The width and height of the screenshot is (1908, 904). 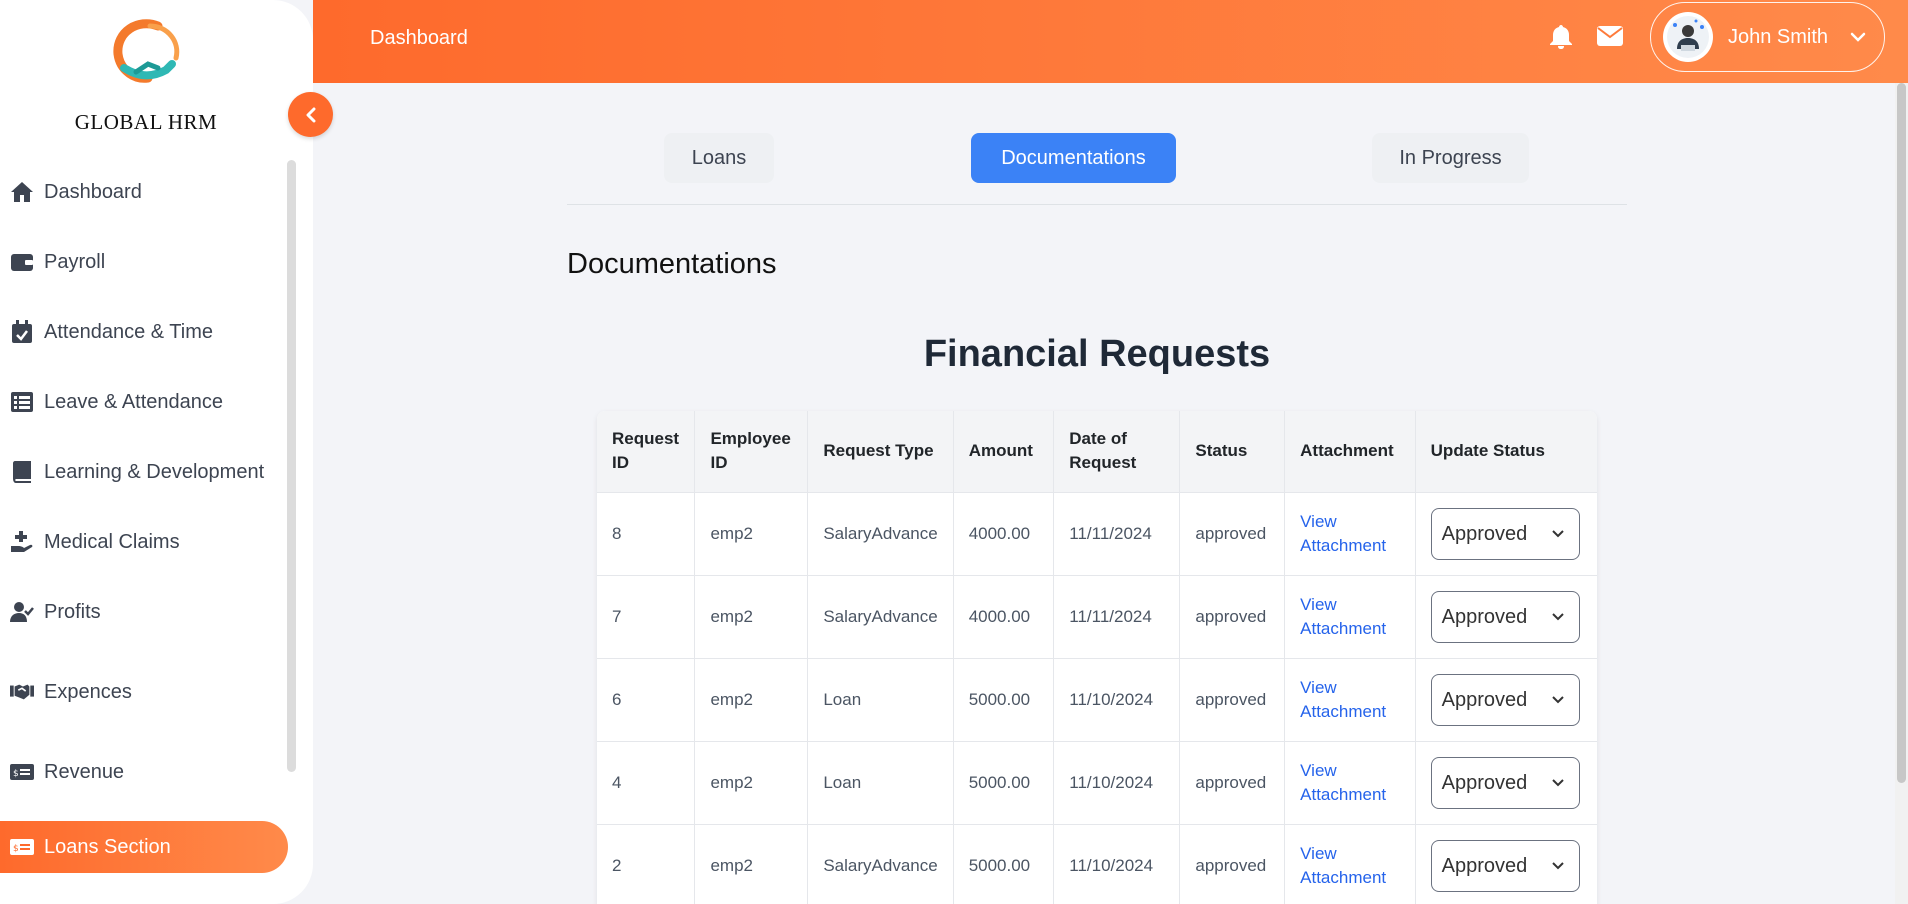 What do you see at coordinates (22, 262) in the screenshot?
I see `wallet-icon` at bounding box center [22, 262].